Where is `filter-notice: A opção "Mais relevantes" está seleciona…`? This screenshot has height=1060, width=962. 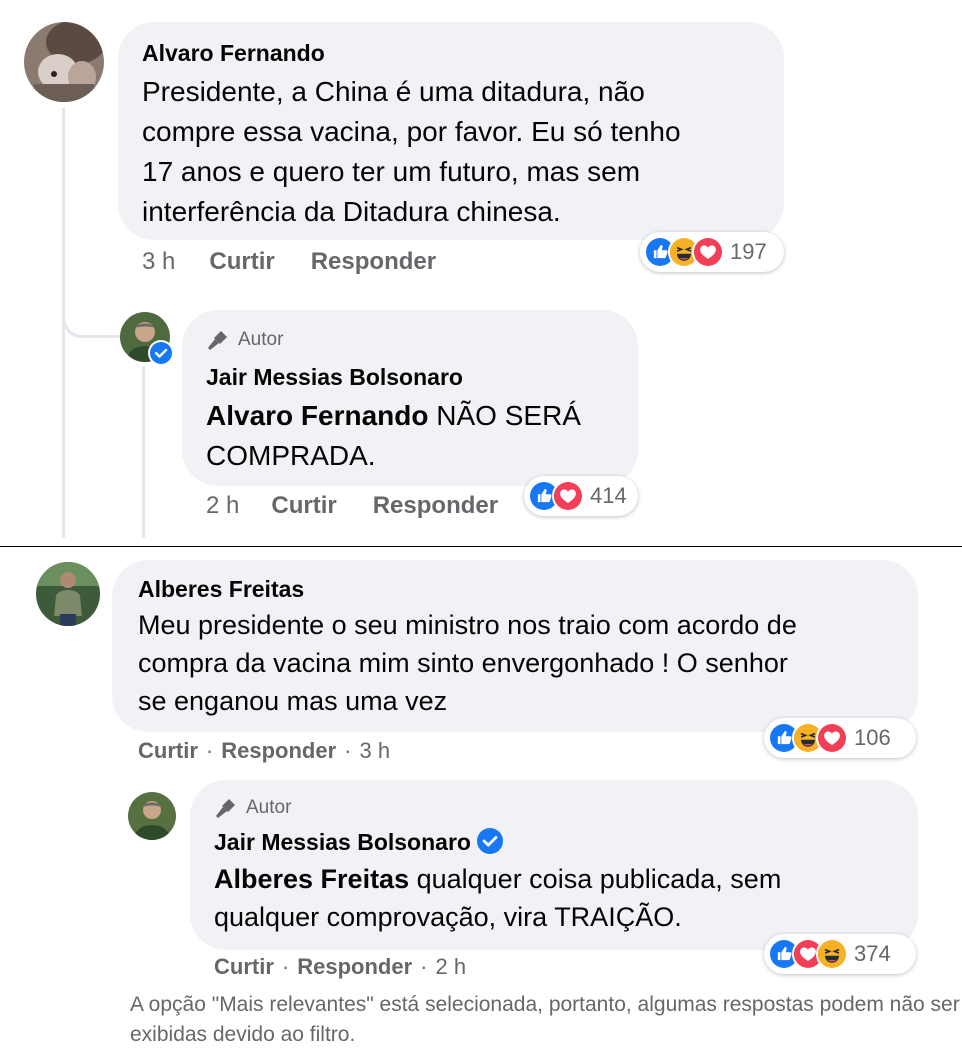
filter-notice: A opção "Mais relevantes" está seleciona… is located at coordinates (545, 1019).